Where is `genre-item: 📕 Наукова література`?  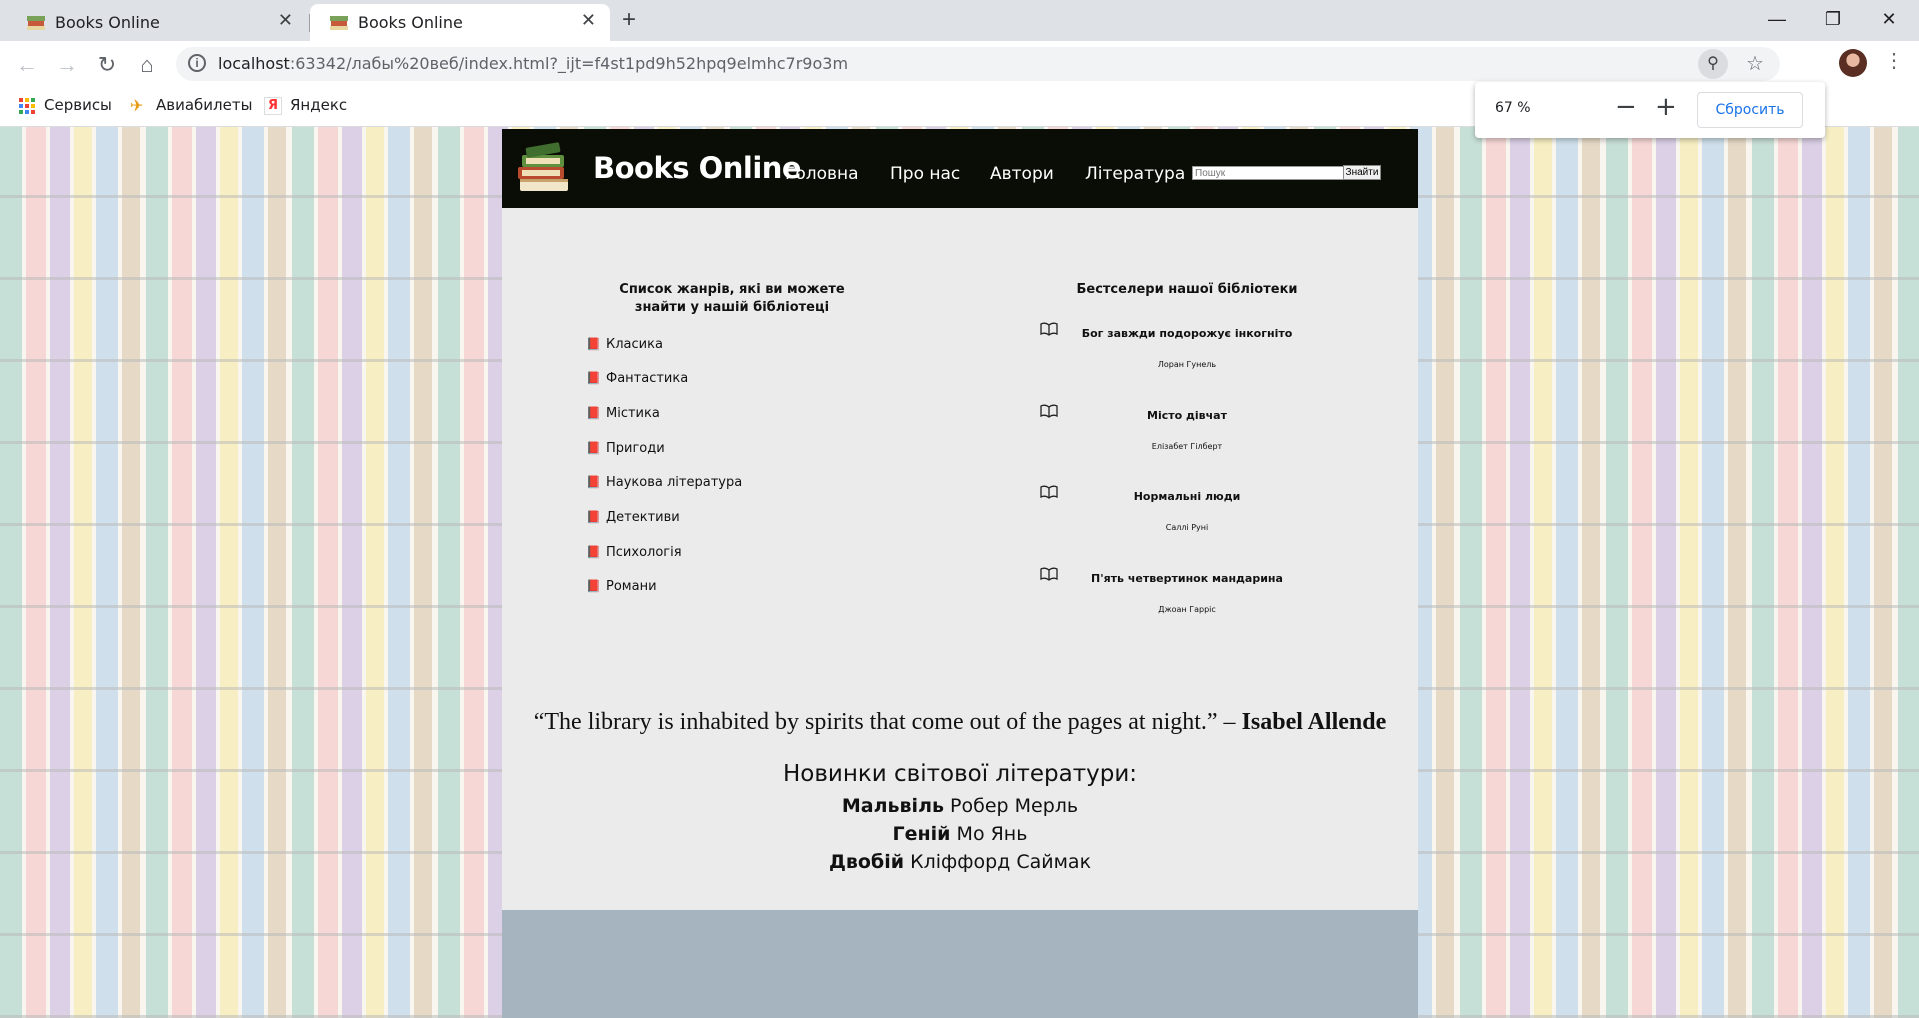 genre-item: 📕 Наукова література is located at coordinates (664, 482).